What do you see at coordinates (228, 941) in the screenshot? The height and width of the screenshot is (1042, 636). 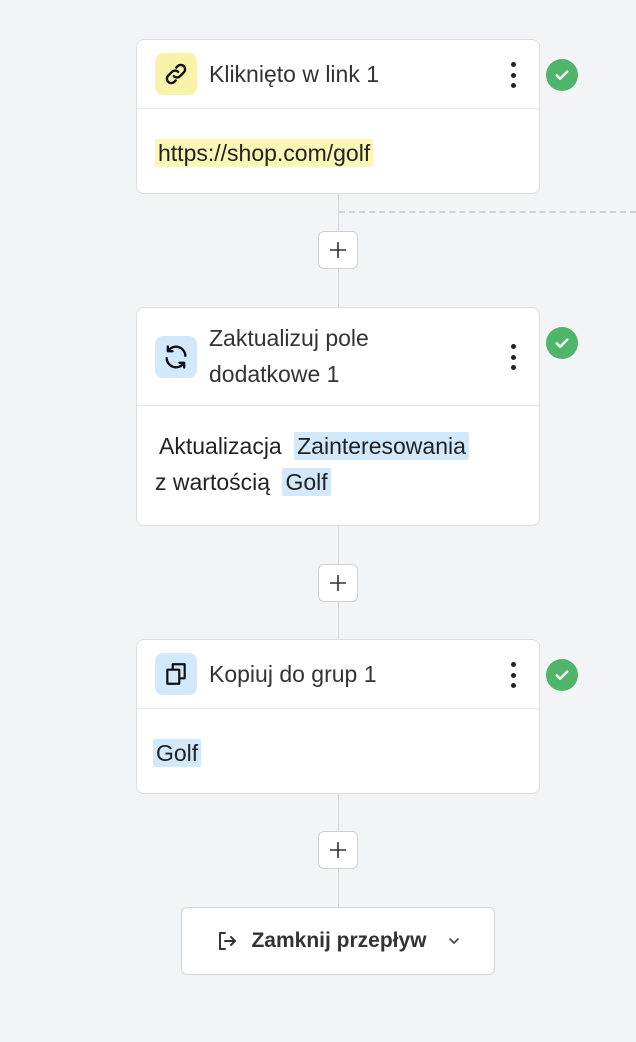 I see `exit-icon` at bounding box center [228, 941].